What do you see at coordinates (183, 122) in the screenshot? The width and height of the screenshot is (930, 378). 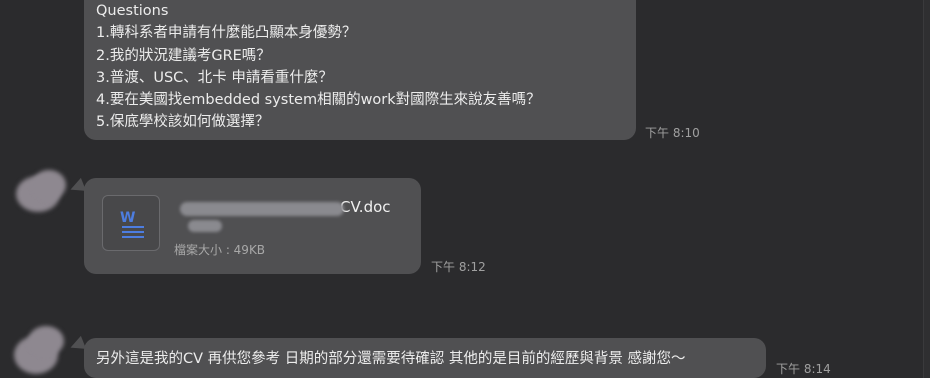 I see `message-line: 5.保底學校該如何做選擇？` at bounding box center [183, 122].